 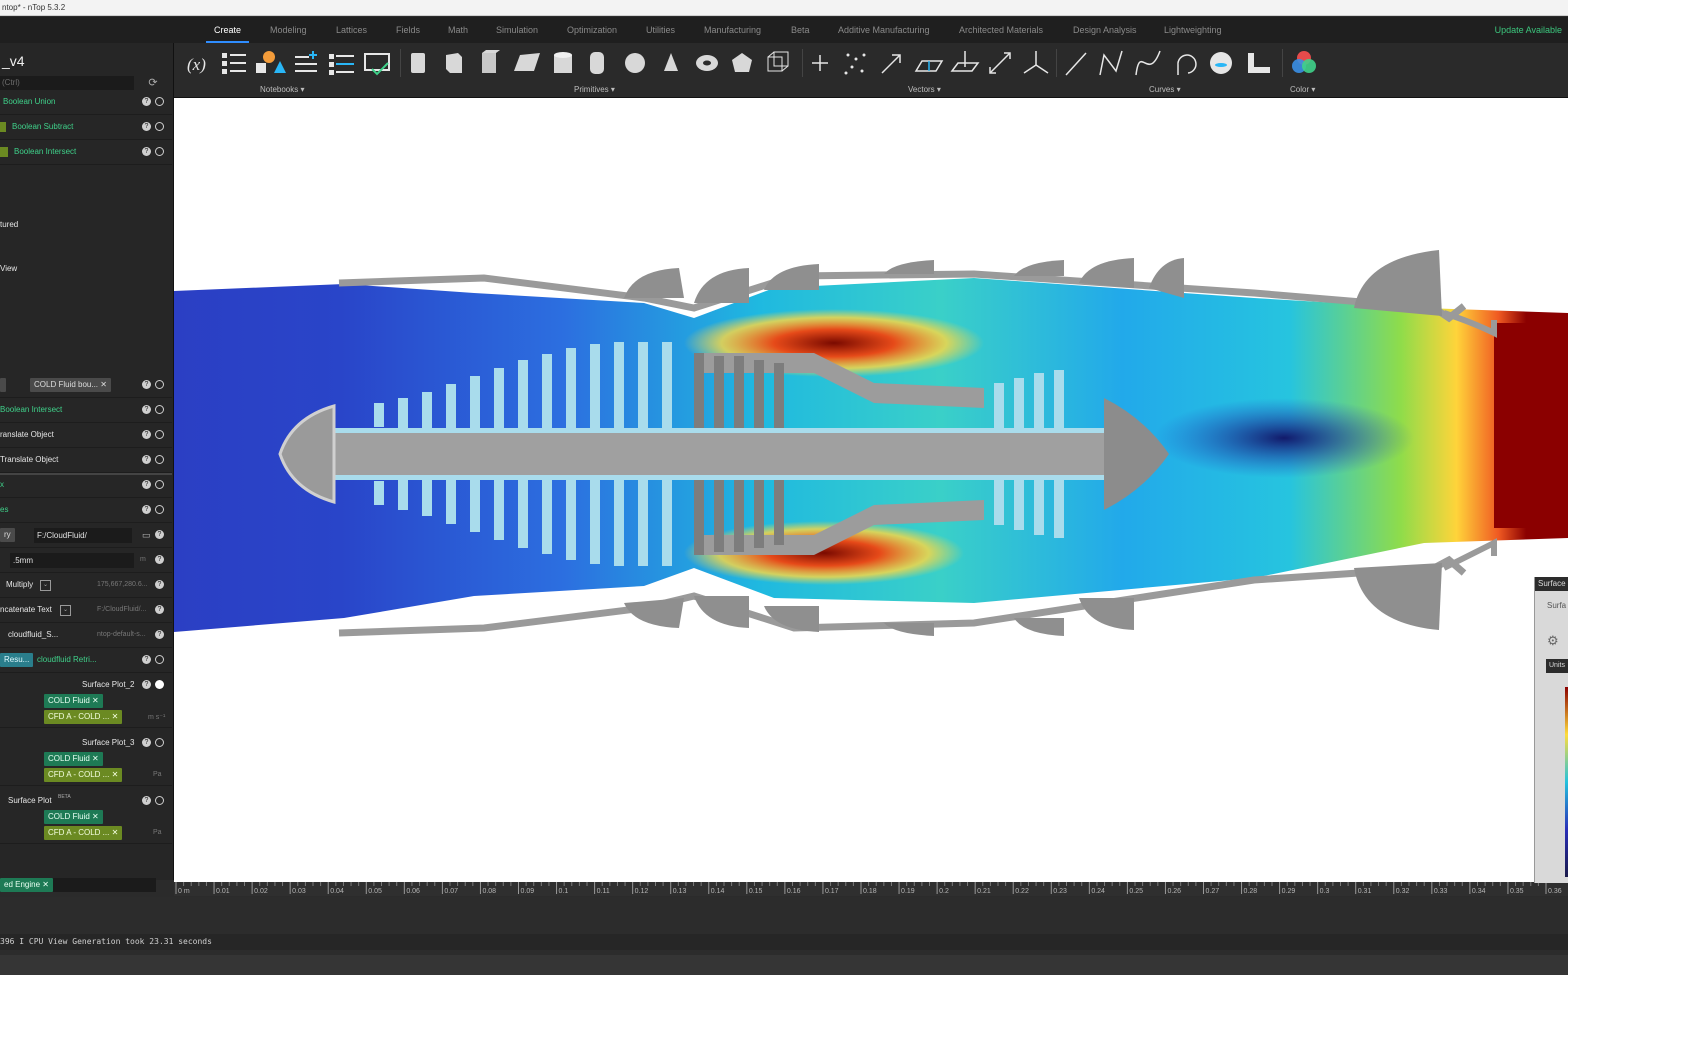 I want to click on vector-icon, so click(x=891, y=64).